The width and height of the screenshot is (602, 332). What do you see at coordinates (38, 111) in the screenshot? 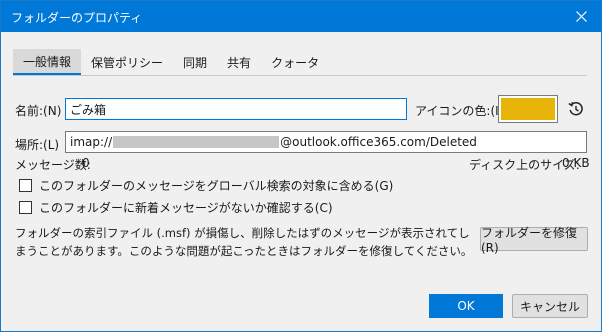
I see `name-label: 名前:(N)` at bounding box center [38, 111].